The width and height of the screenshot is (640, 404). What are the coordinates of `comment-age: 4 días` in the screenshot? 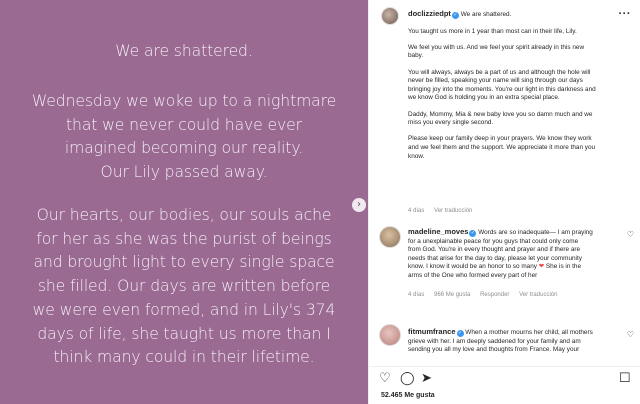 It's located at (416, 295).